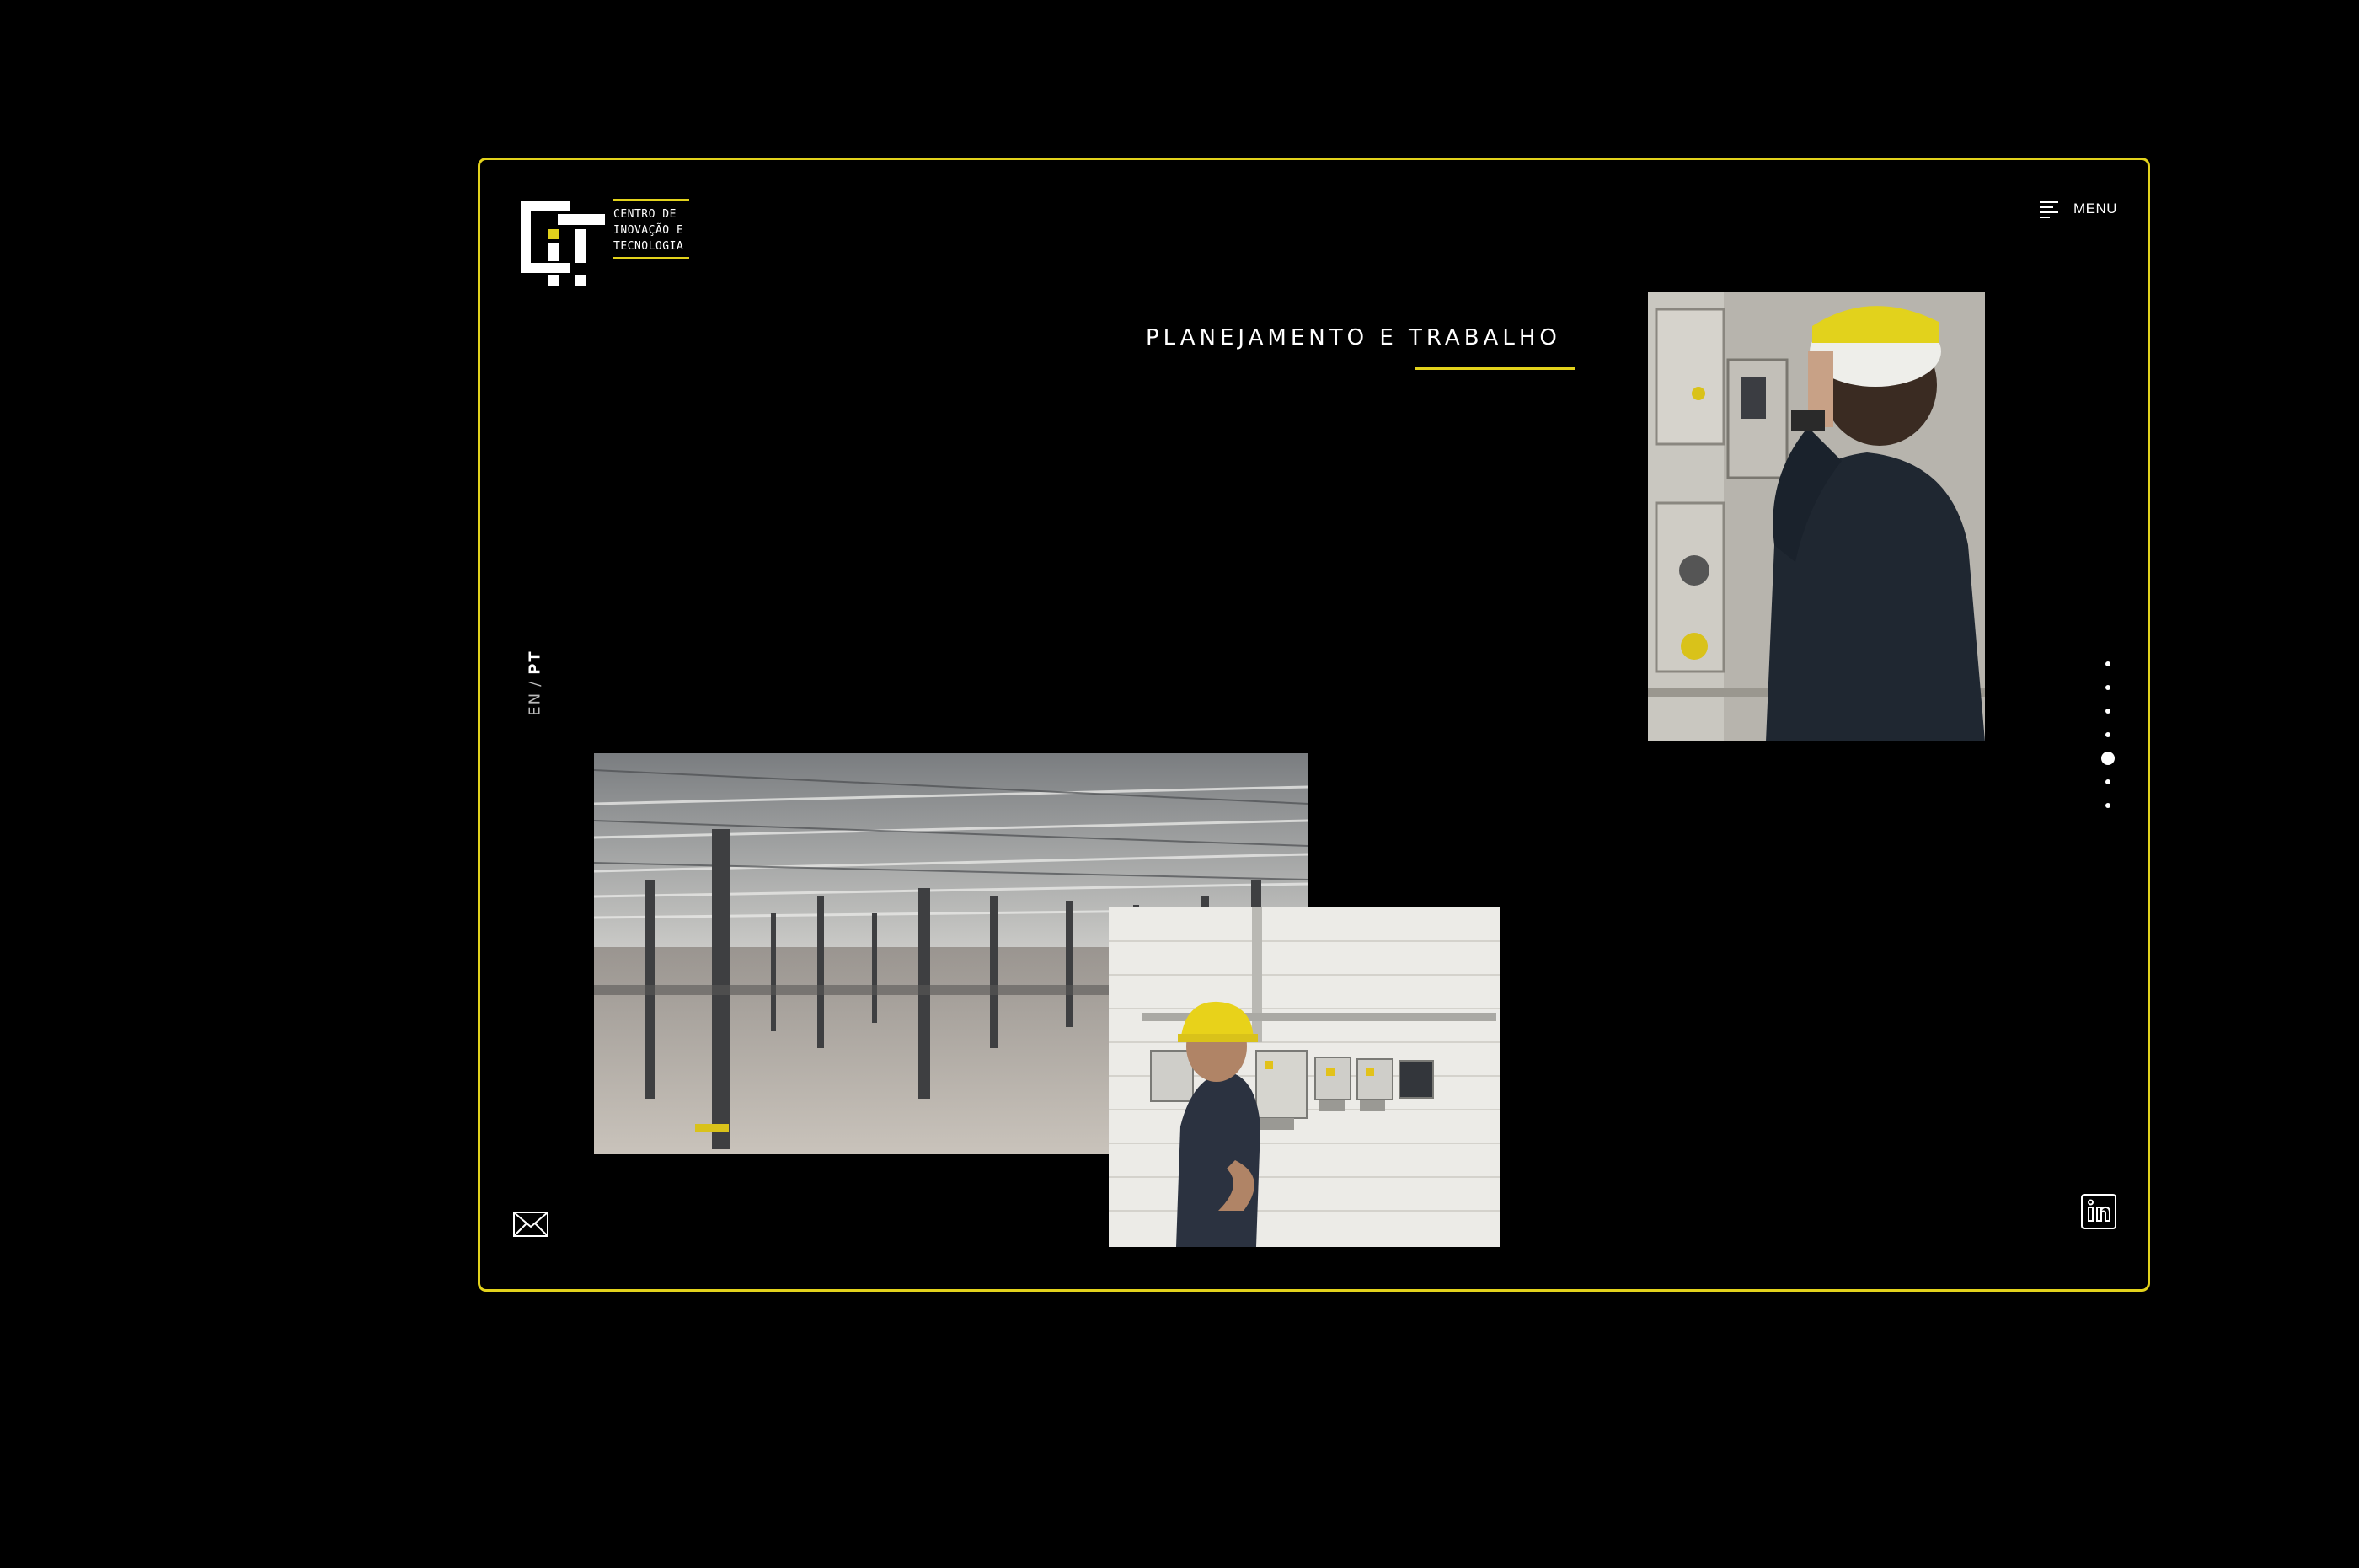 The height and width of the screenshot is (1568, 2359). Describe the element at coordinates (530, 1224) in the screenshot. I see `envelope-icon` at that location.